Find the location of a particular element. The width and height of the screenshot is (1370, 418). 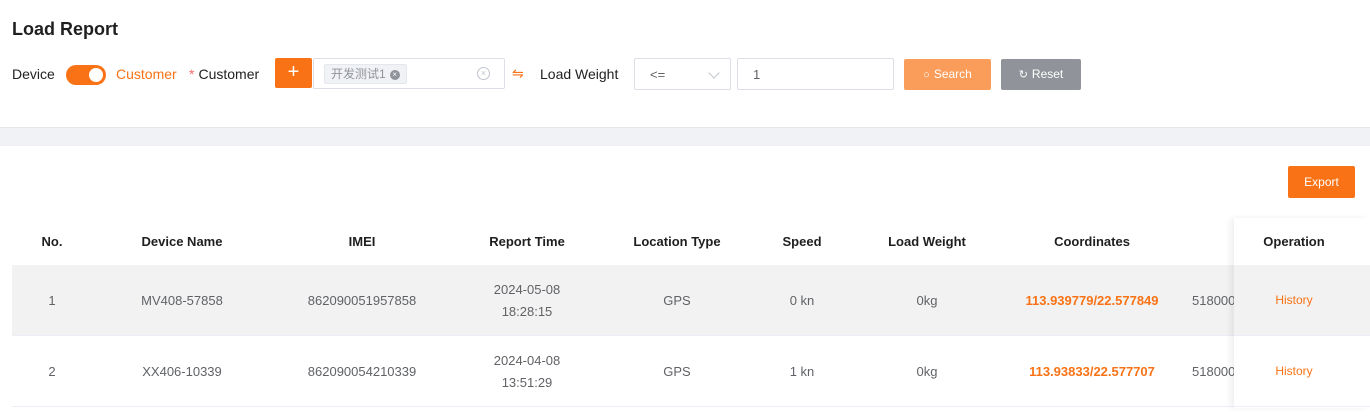

cell-imei: 862090054210339 is located at coordinates (362, 371).